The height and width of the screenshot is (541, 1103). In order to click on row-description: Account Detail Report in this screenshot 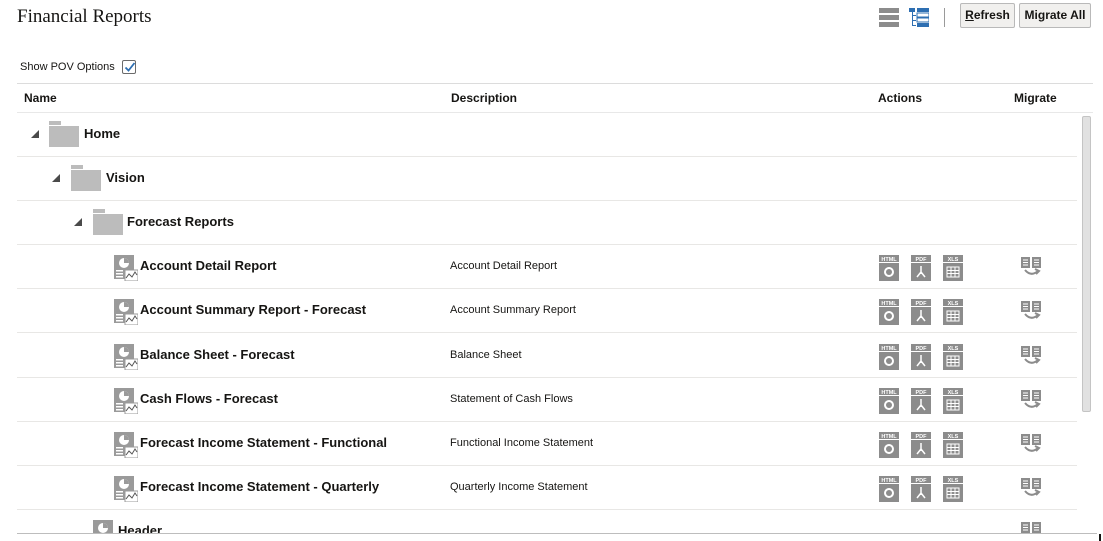, I will do `click(503, 266)`.